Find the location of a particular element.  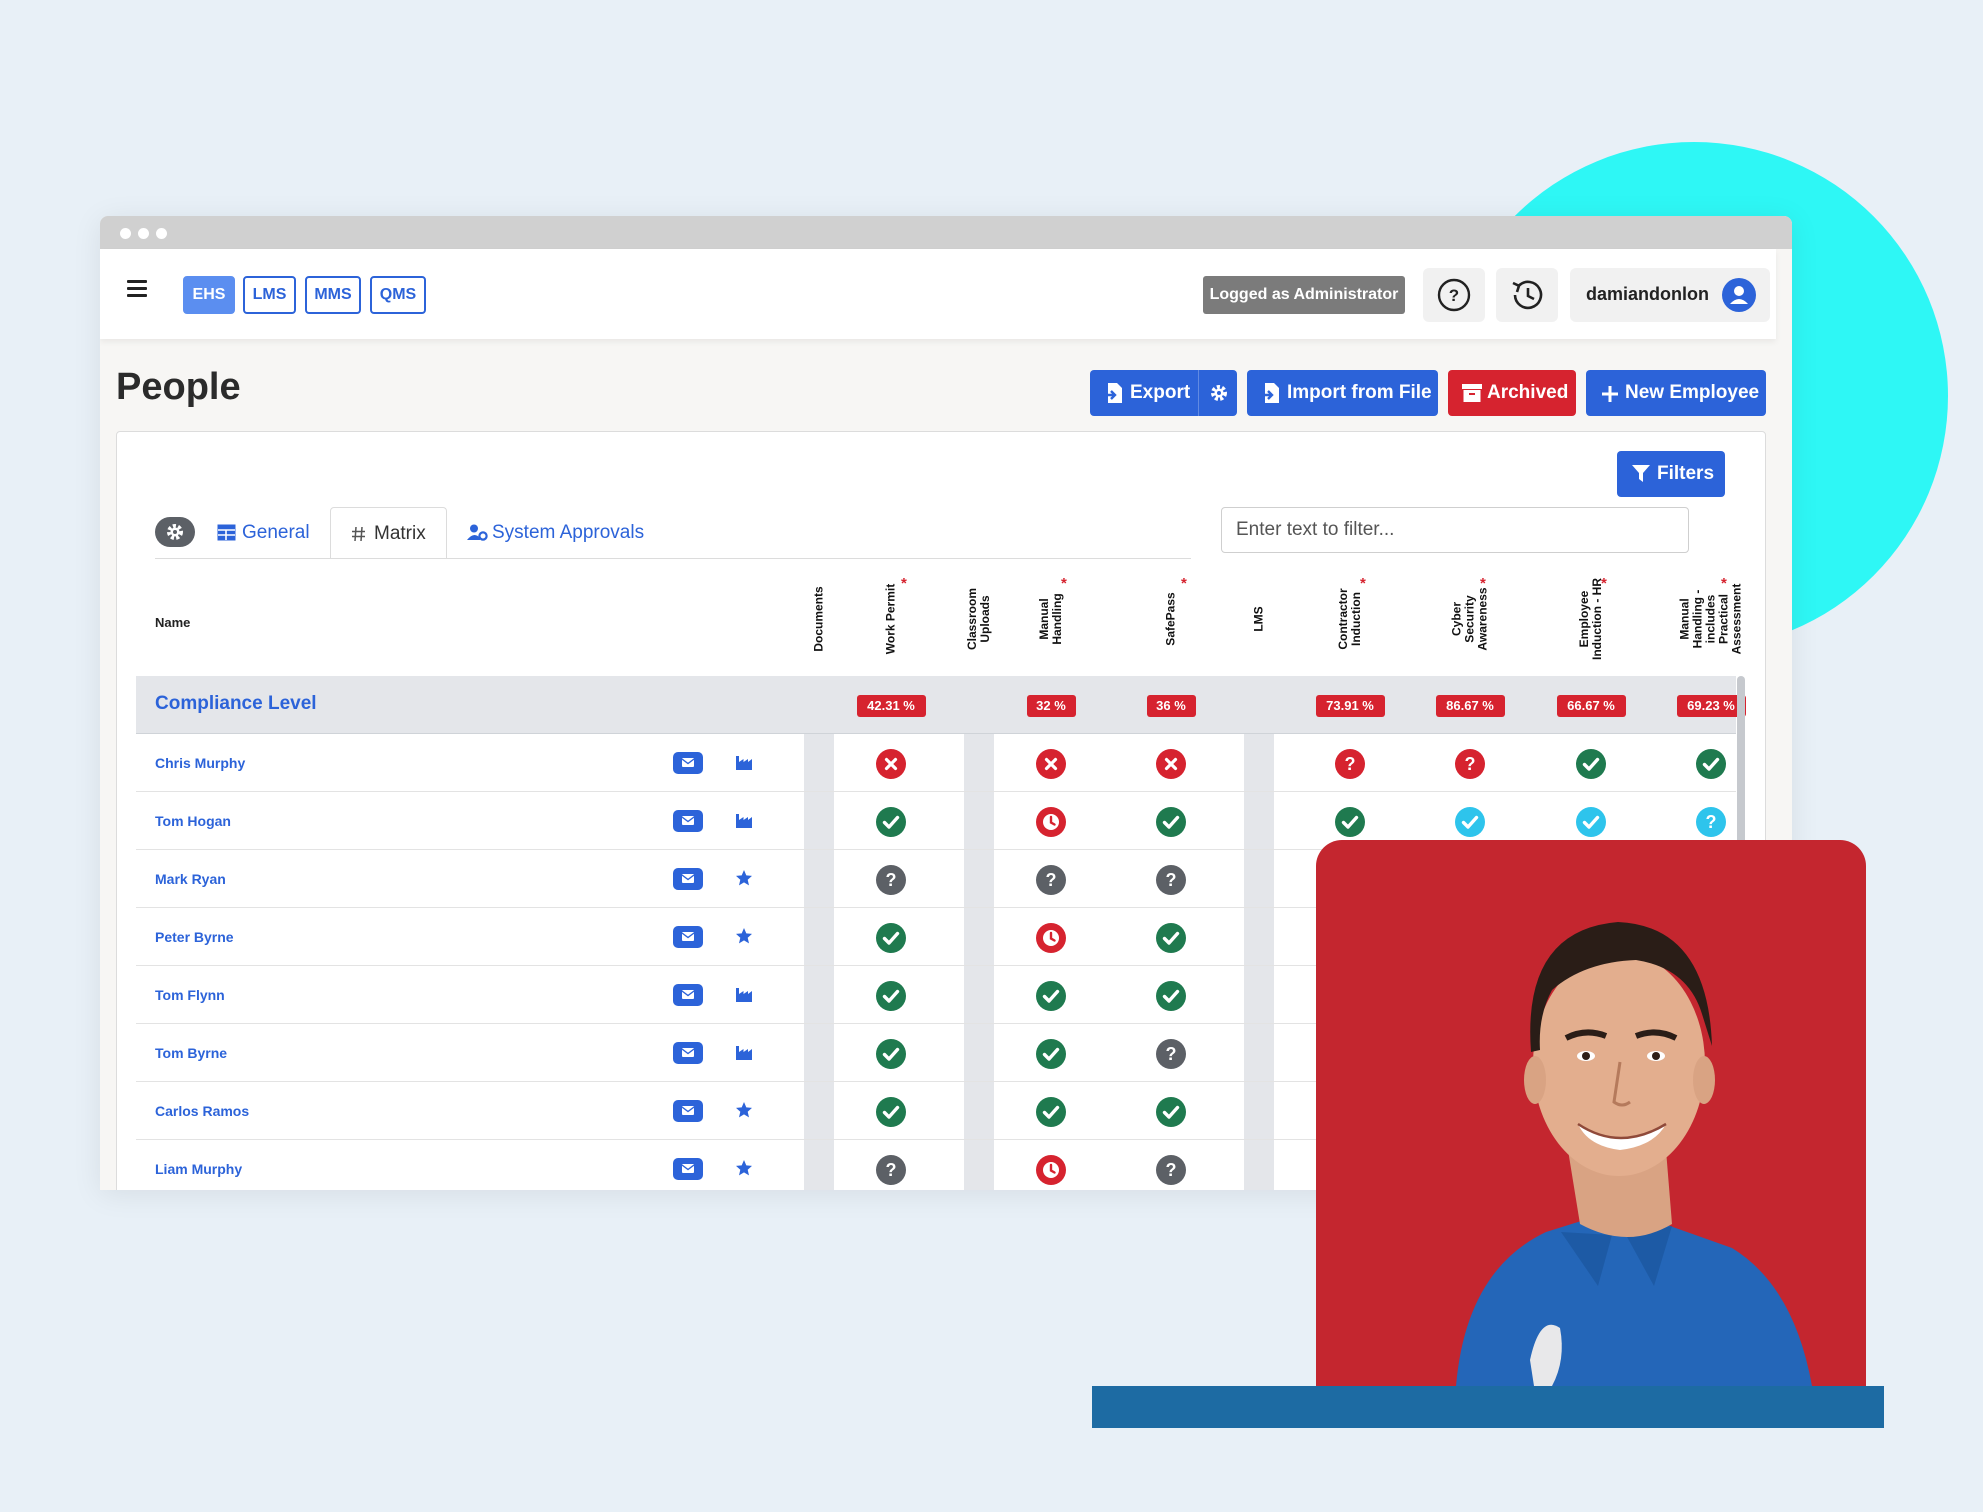

help-button: ? is located at coordinates (1454, 295).